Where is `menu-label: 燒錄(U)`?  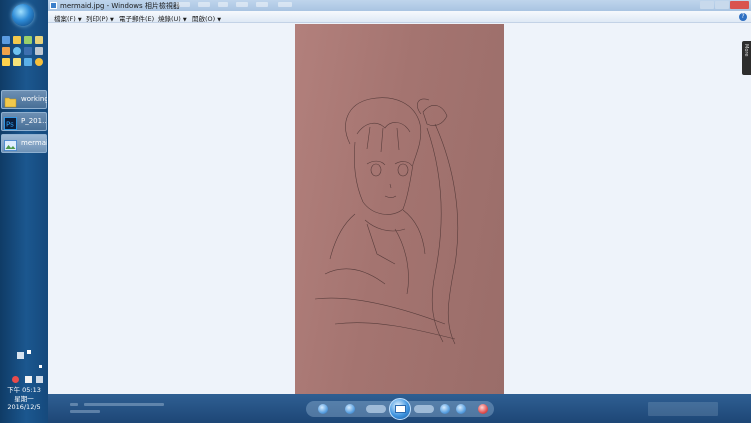
menu-label: 燒錄(U) is located at coordinates (169, 19).